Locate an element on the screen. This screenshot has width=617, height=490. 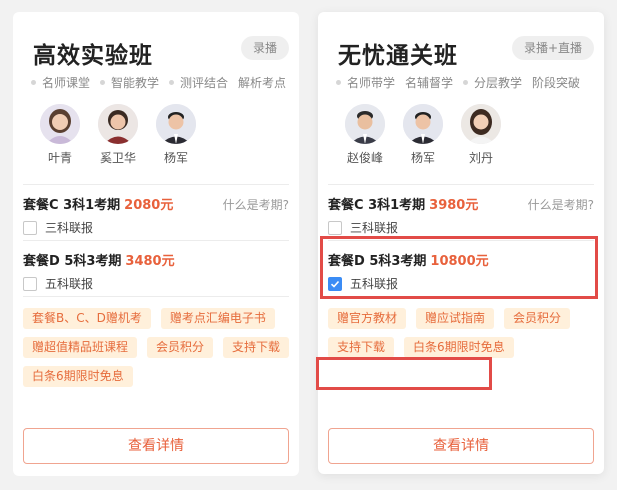
teacher-list: 赵俊峰 杨军 刘丹 is located at coordinates (423, 135).